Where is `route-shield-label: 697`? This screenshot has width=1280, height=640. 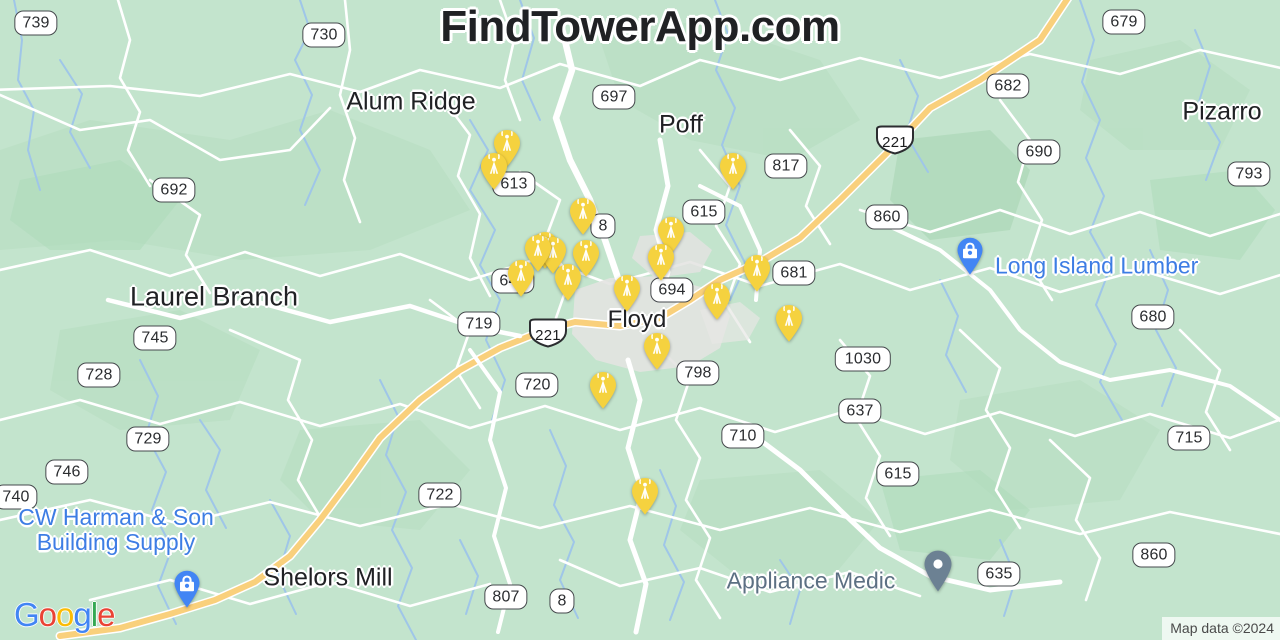
route-shield-label: 697 is located at coordinates (614, 96).